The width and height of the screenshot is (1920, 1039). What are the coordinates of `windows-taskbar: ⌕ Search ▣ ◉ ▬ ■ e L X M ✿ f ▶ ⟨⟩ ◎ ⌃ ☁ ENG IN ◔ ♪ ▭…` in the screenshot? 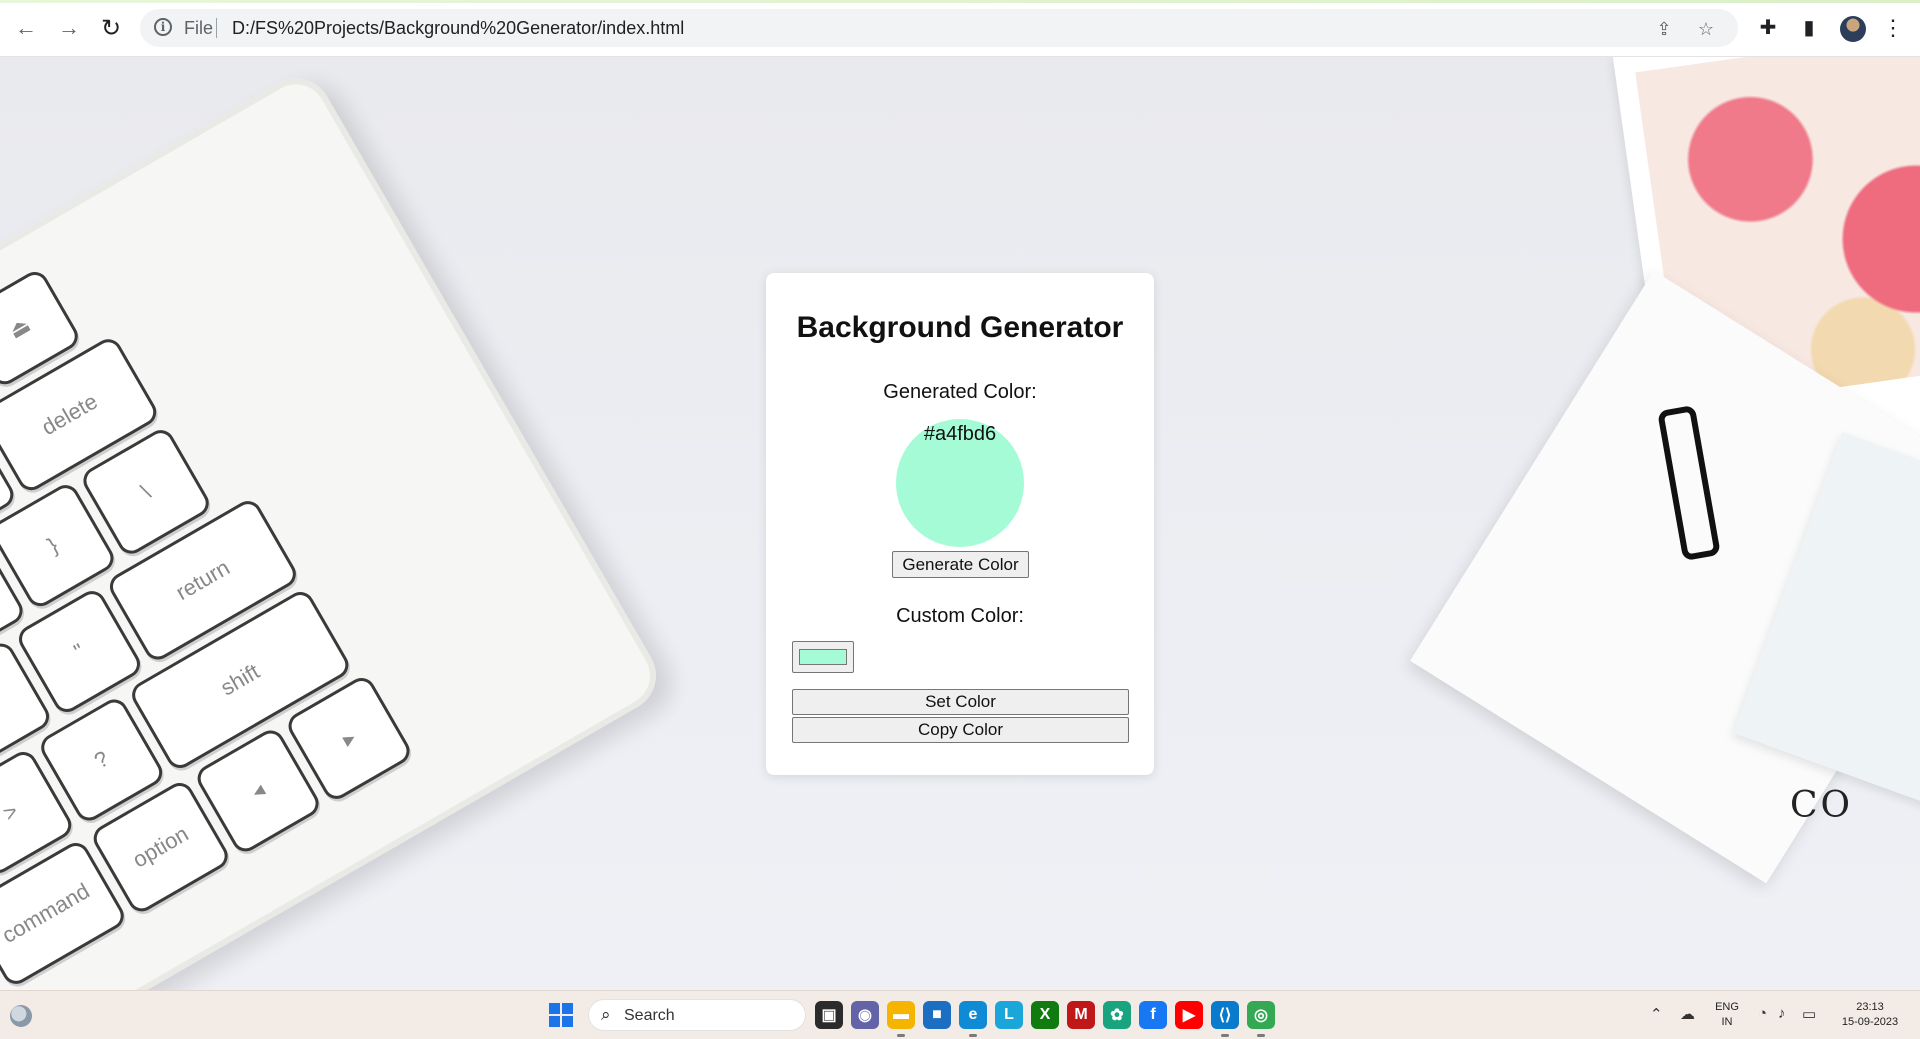 It's located at (960, 1014).